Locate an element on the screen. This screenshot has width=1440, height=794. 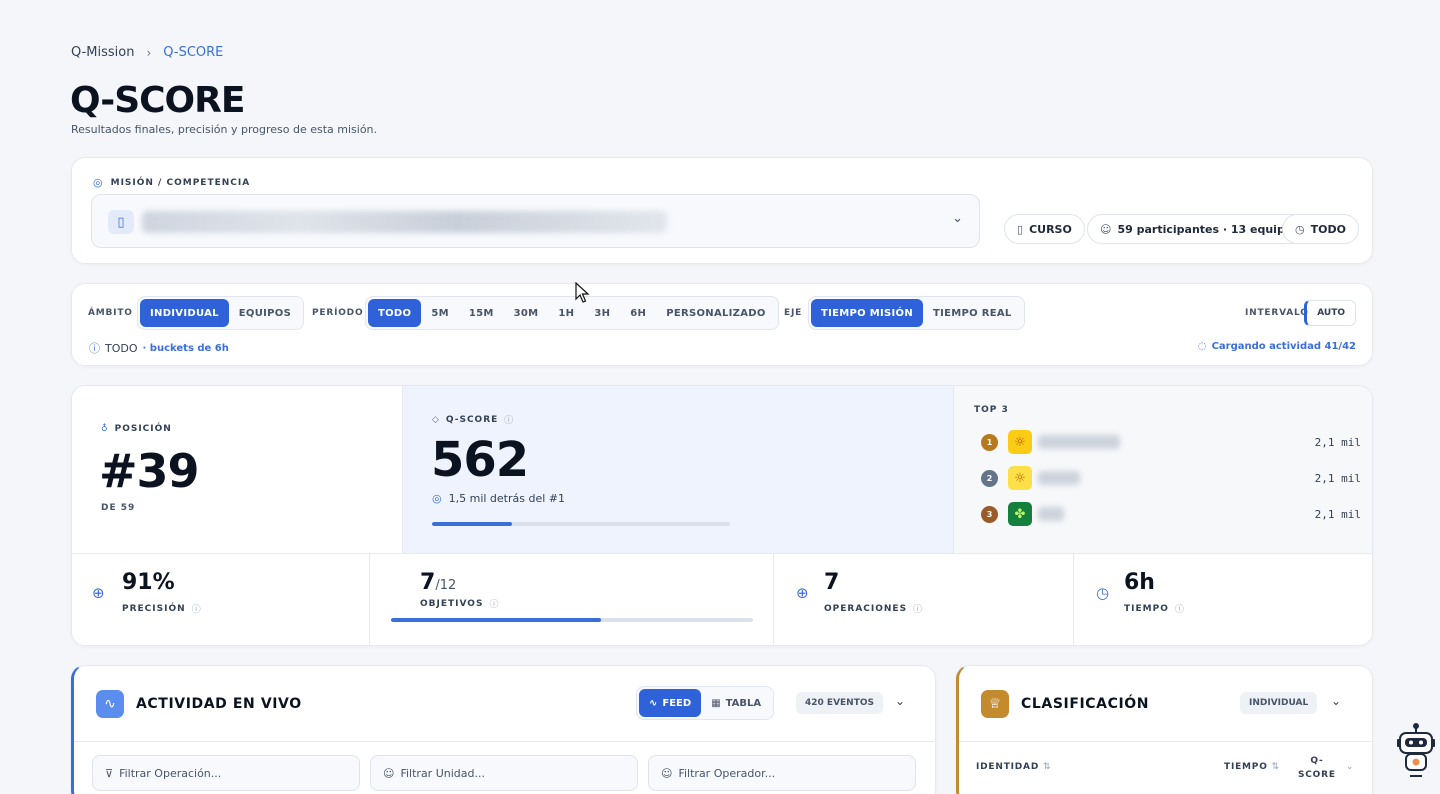
position-panel: ♁ POSICIÓN #39 DE 59 is located at coordinates (149, 468).